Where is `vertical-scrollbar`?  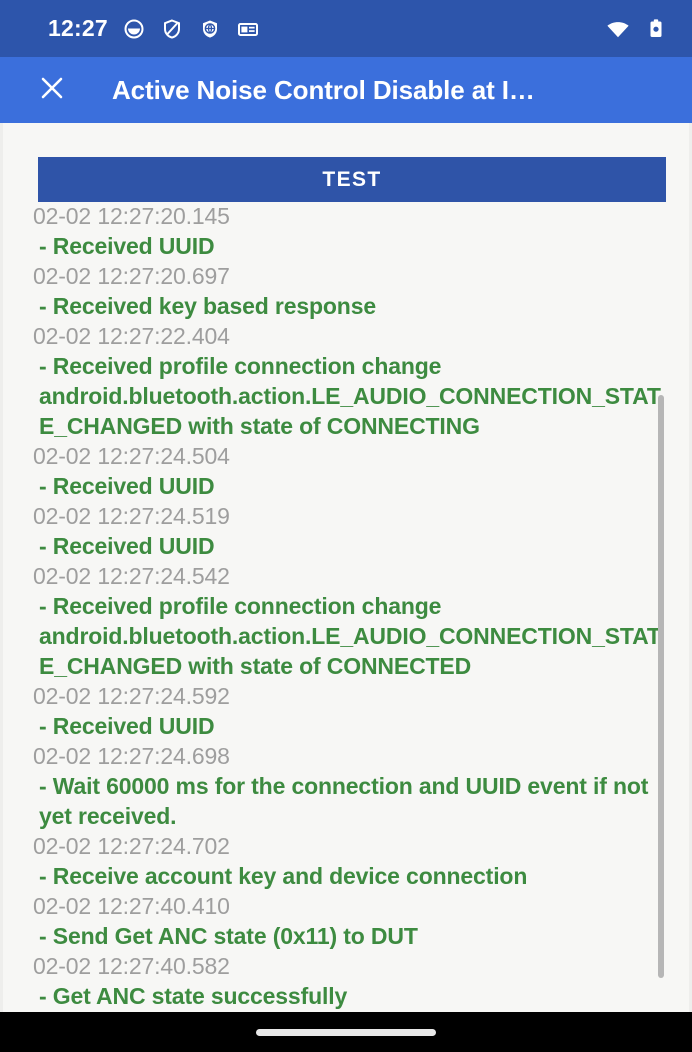
vertical-scrollbar is located at coordinates (661, 567).